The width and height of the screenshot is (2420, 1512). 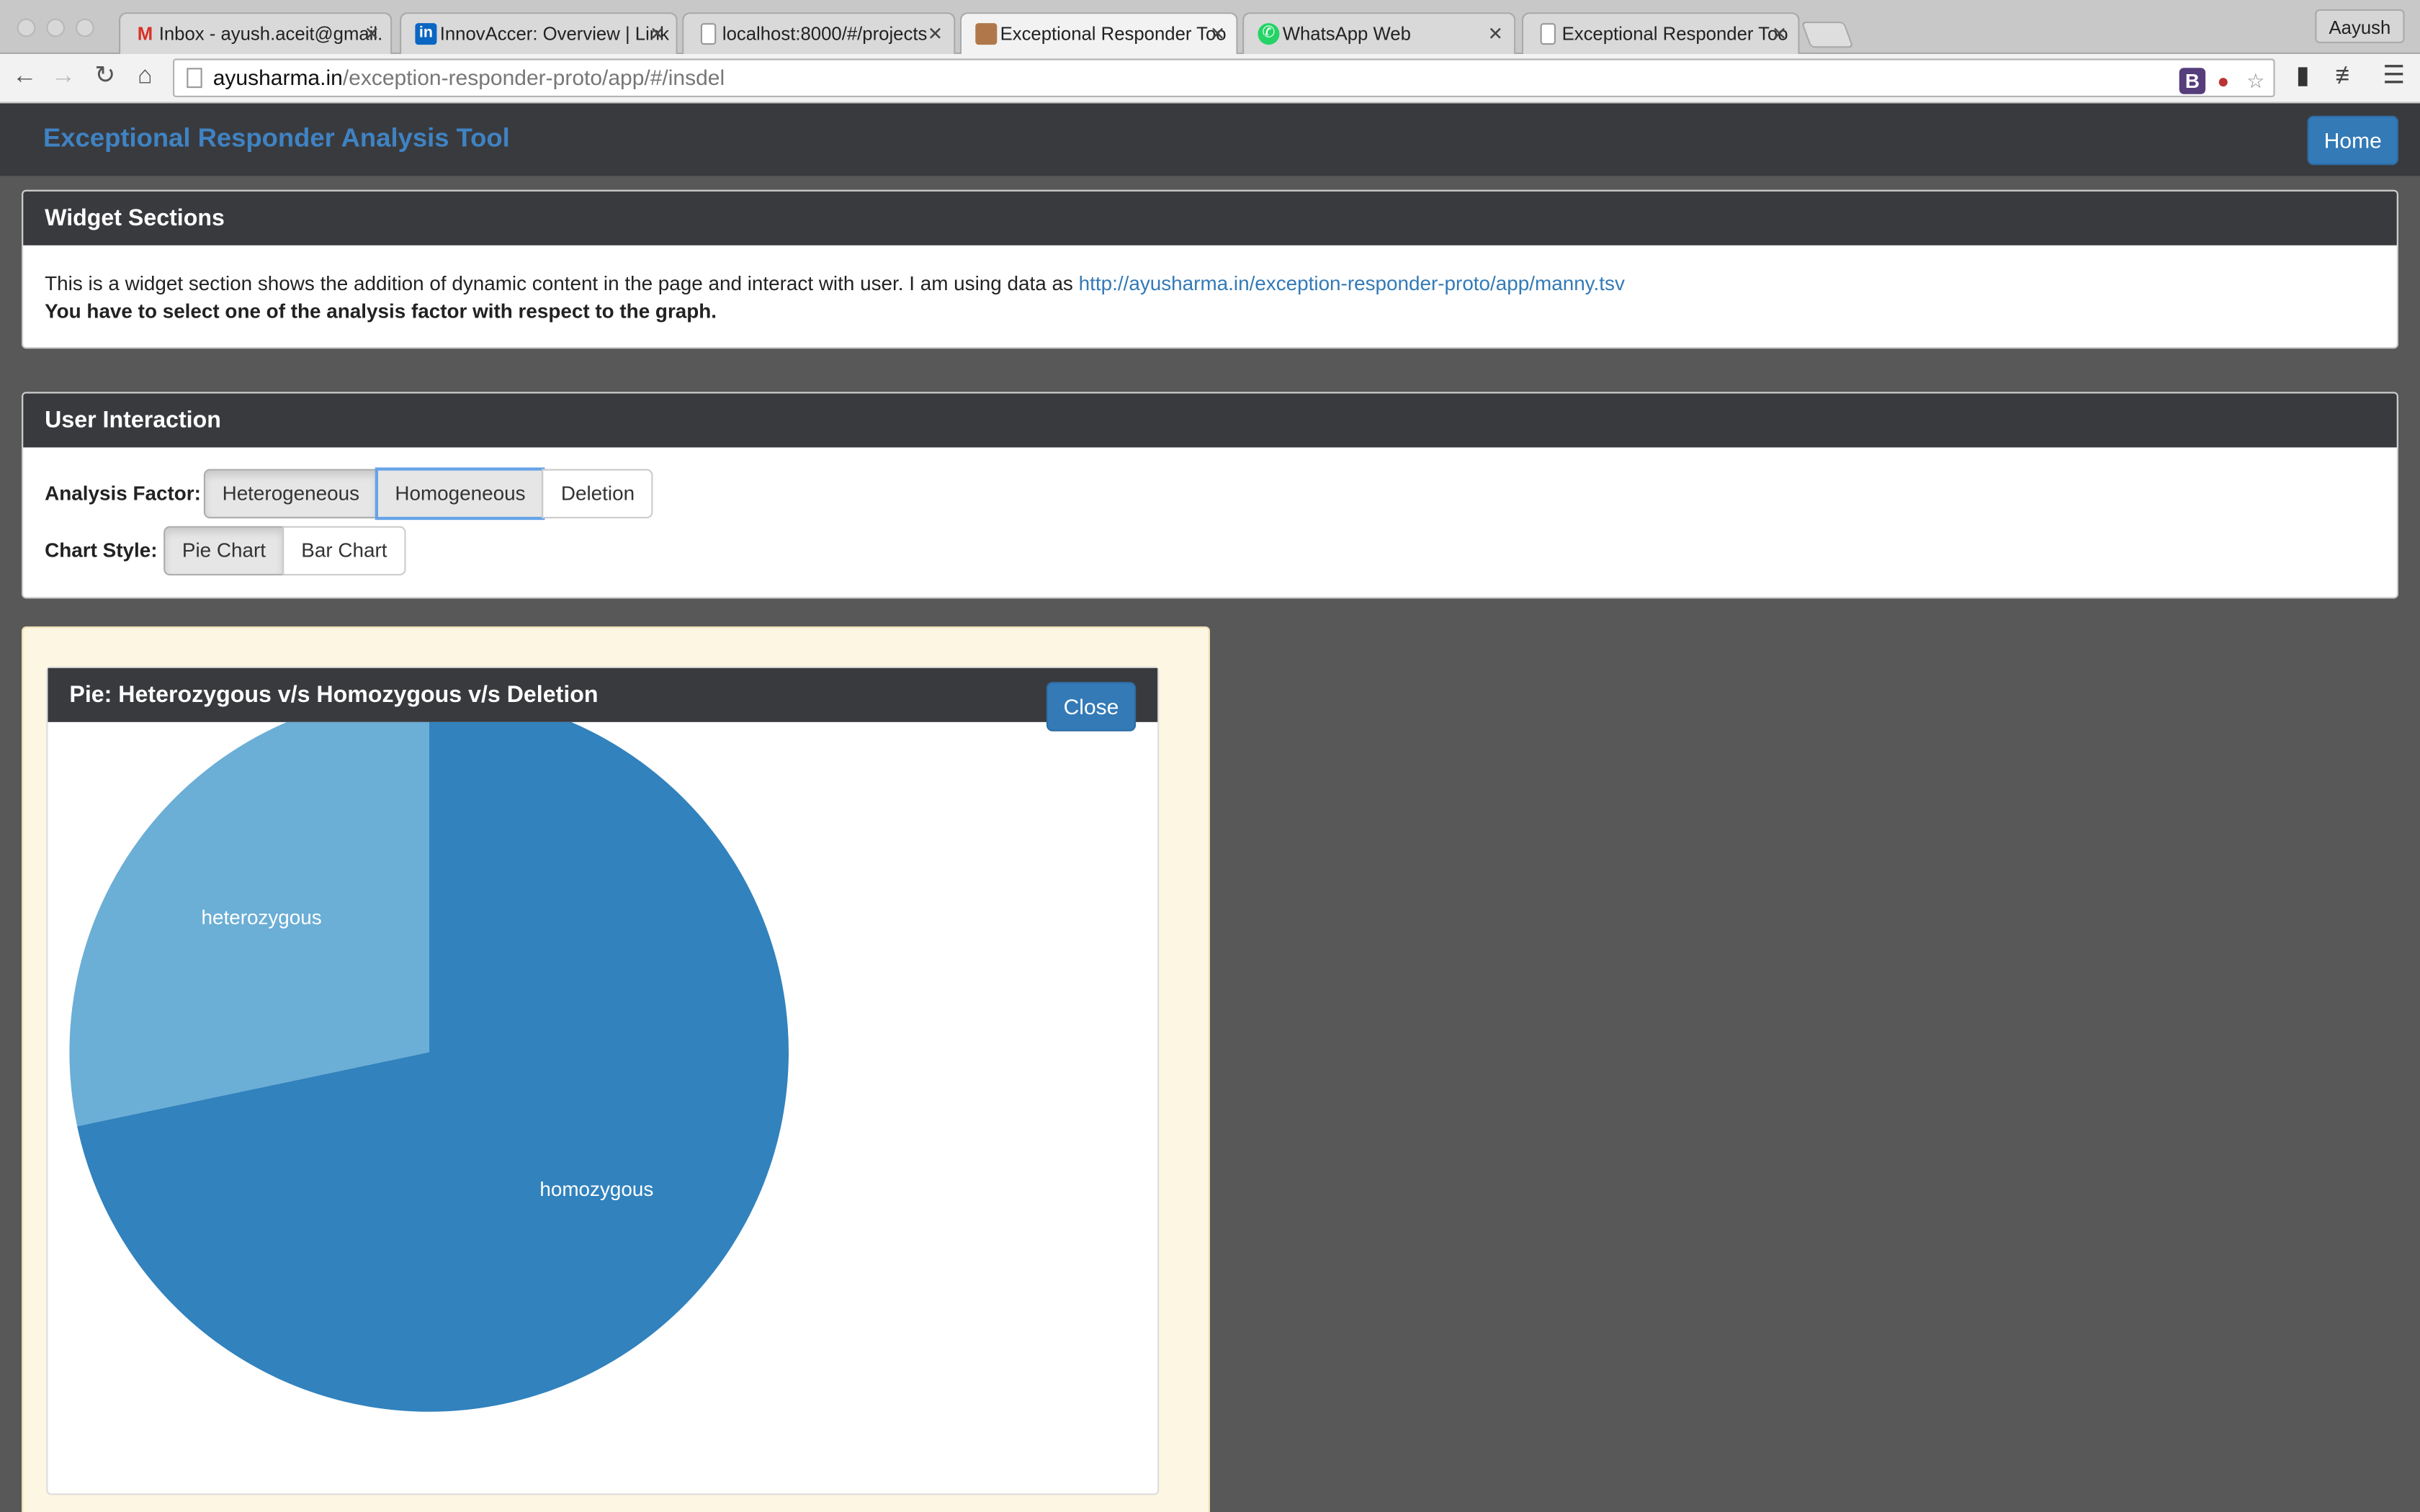 I want to click on chart-style-label: Chart Style:, so click(x=101, y=550).